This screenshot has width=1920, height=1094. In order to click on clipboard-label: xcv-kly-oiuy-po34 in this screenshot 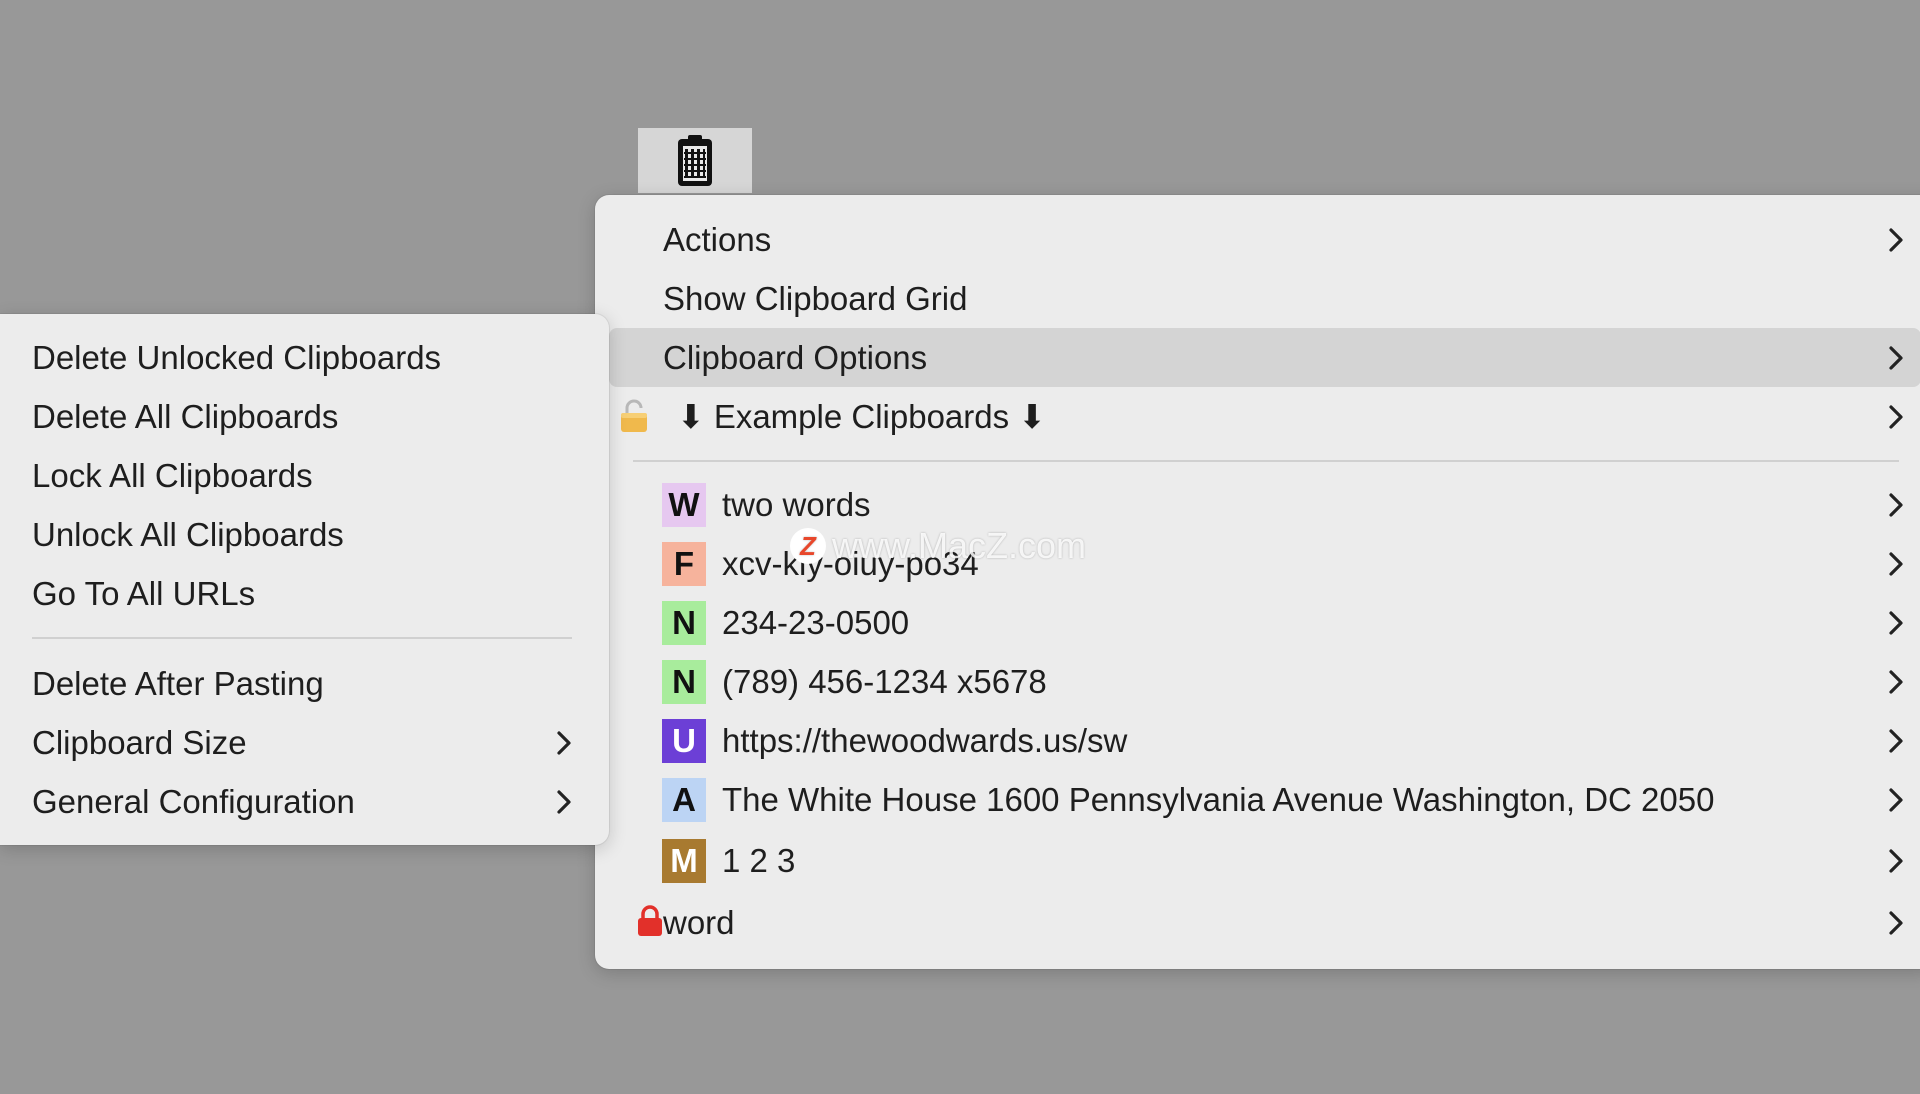, I will do `click(850, 563)`.